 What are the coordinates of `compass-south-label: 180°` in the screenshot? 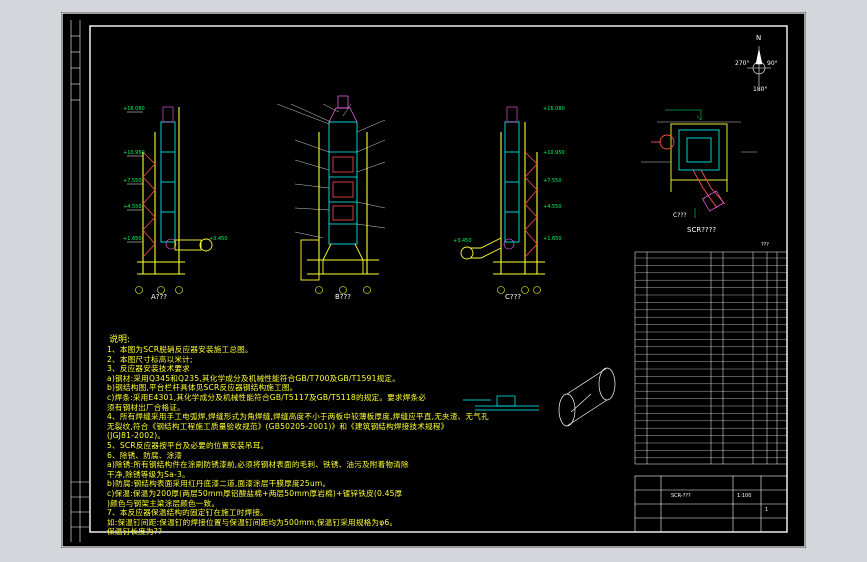 It's located at (760, 89).